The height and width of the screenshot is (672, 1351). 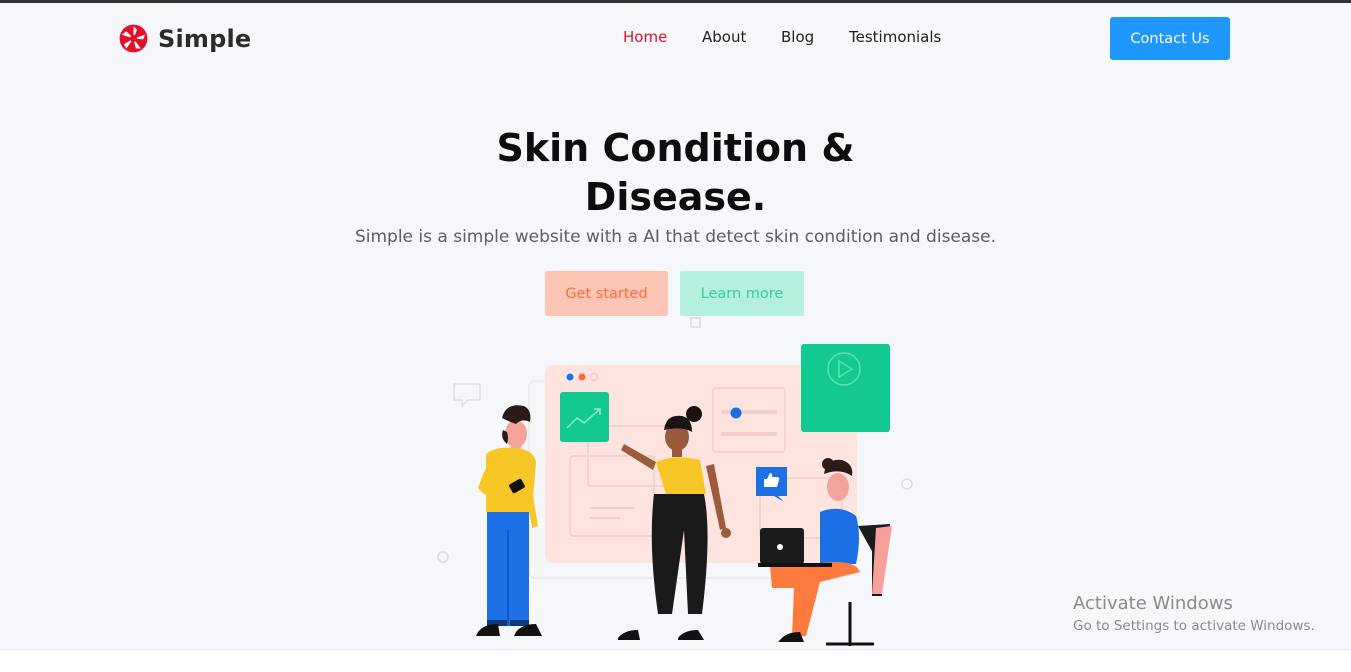 I want to click on trend-chart-card, so click(x=584, y=417).